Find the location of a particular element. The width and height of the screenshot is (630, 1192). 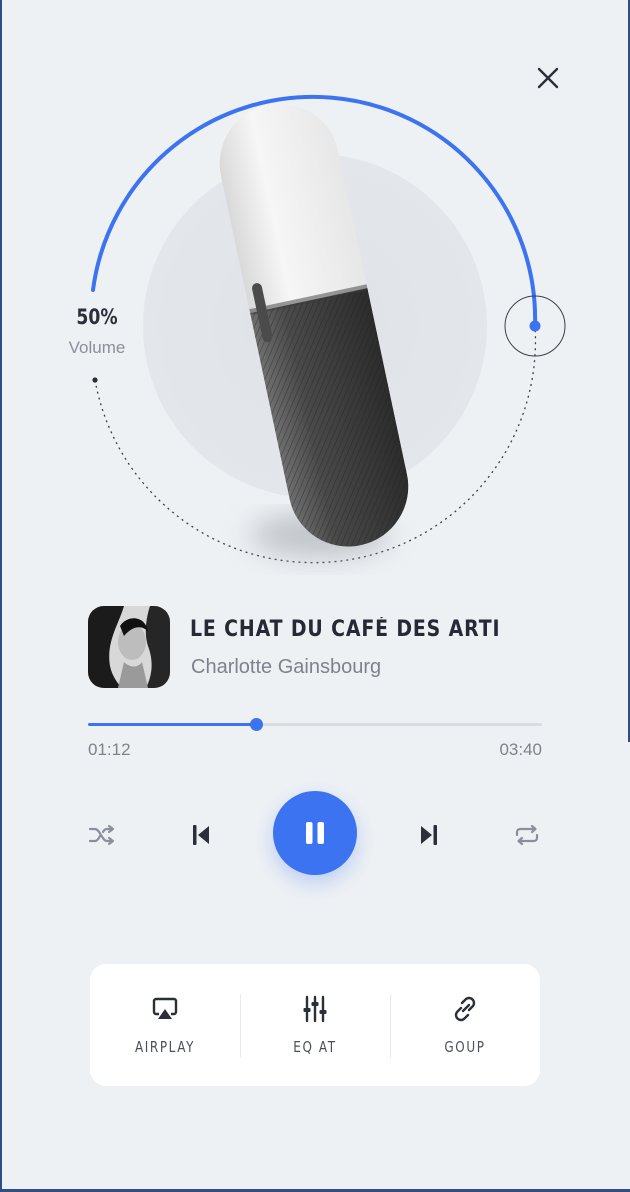

progress-slider is located at coordinates (315, 725).